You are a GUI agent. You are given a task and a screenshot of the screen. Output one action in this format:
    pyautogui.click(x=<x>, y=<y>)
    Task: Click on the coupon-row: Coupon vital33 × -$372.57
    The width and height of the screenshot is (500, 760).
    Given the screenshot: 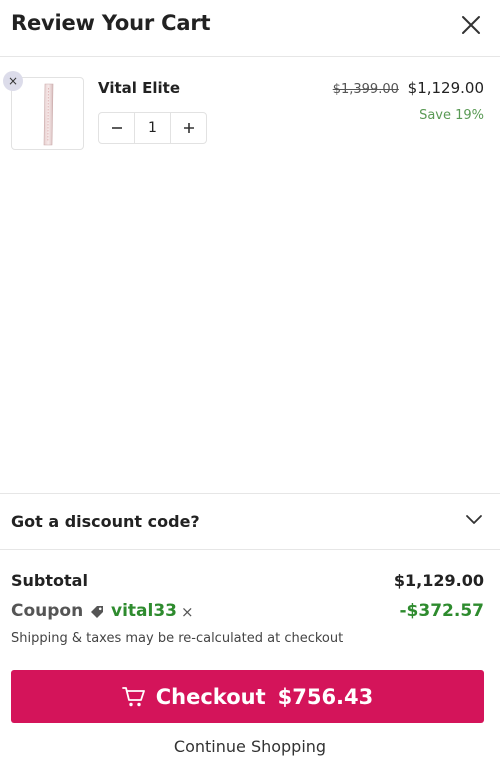 What is the action you would take?
    pyautogui.click(x=247, y=613)
    